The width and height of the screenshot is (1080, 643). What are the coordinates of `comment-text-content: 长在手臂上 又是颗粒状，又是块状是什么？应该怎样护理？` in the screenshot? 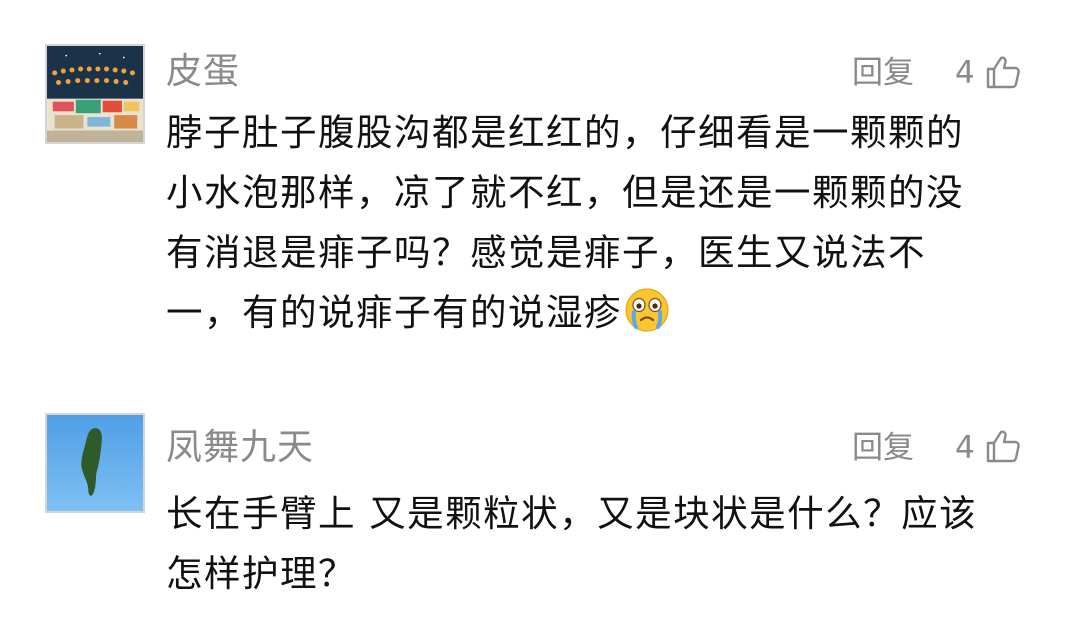 It's located at (572, 543).